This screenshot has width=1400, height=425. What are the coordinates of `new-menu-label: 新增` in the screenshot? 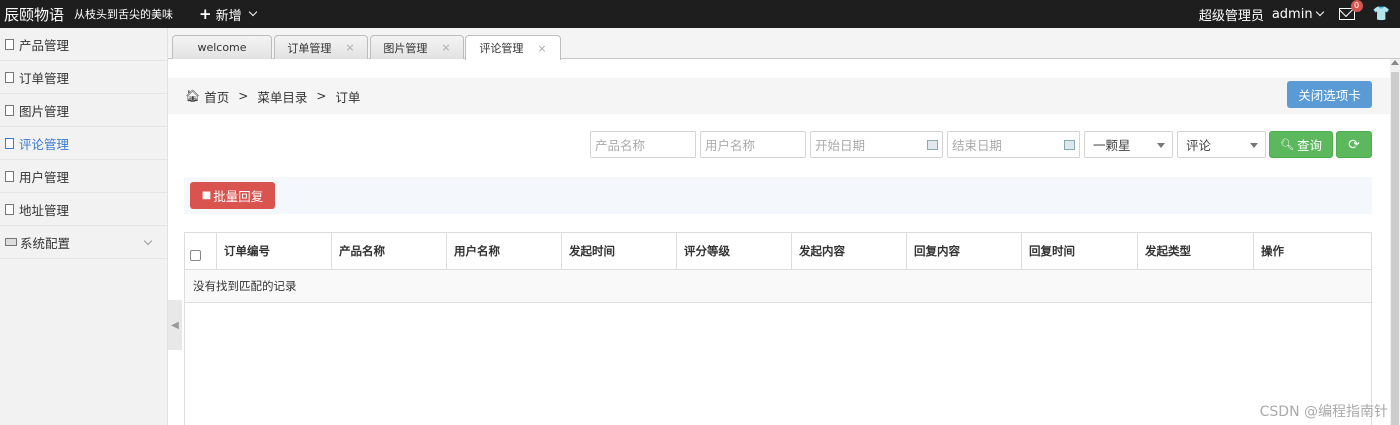 It's located at (228, 16).